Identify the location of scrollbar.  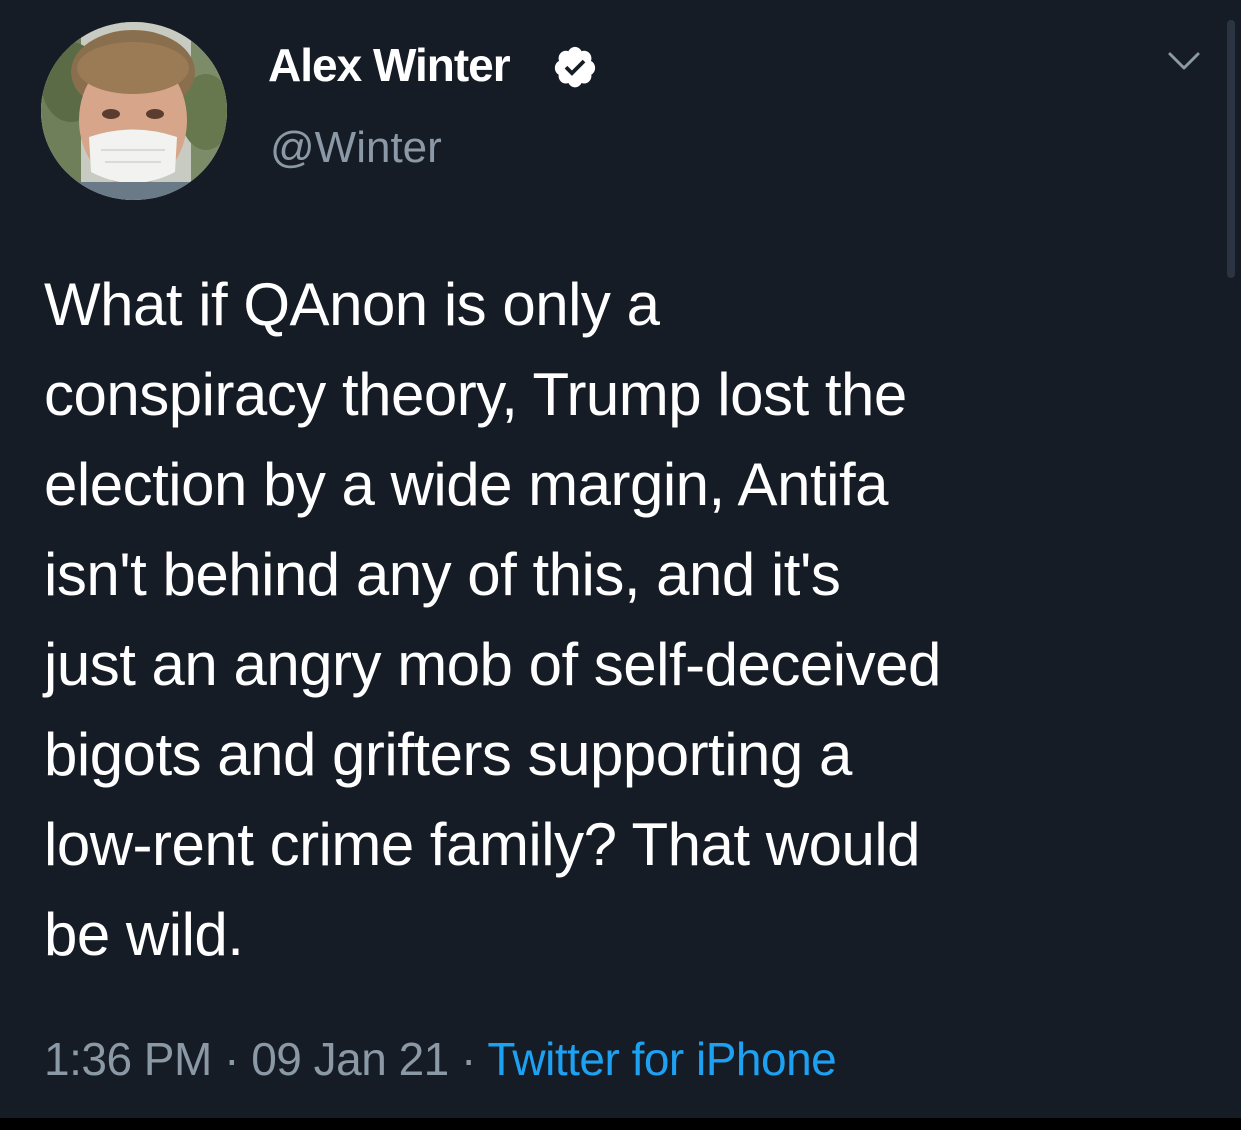
(1231, 149).